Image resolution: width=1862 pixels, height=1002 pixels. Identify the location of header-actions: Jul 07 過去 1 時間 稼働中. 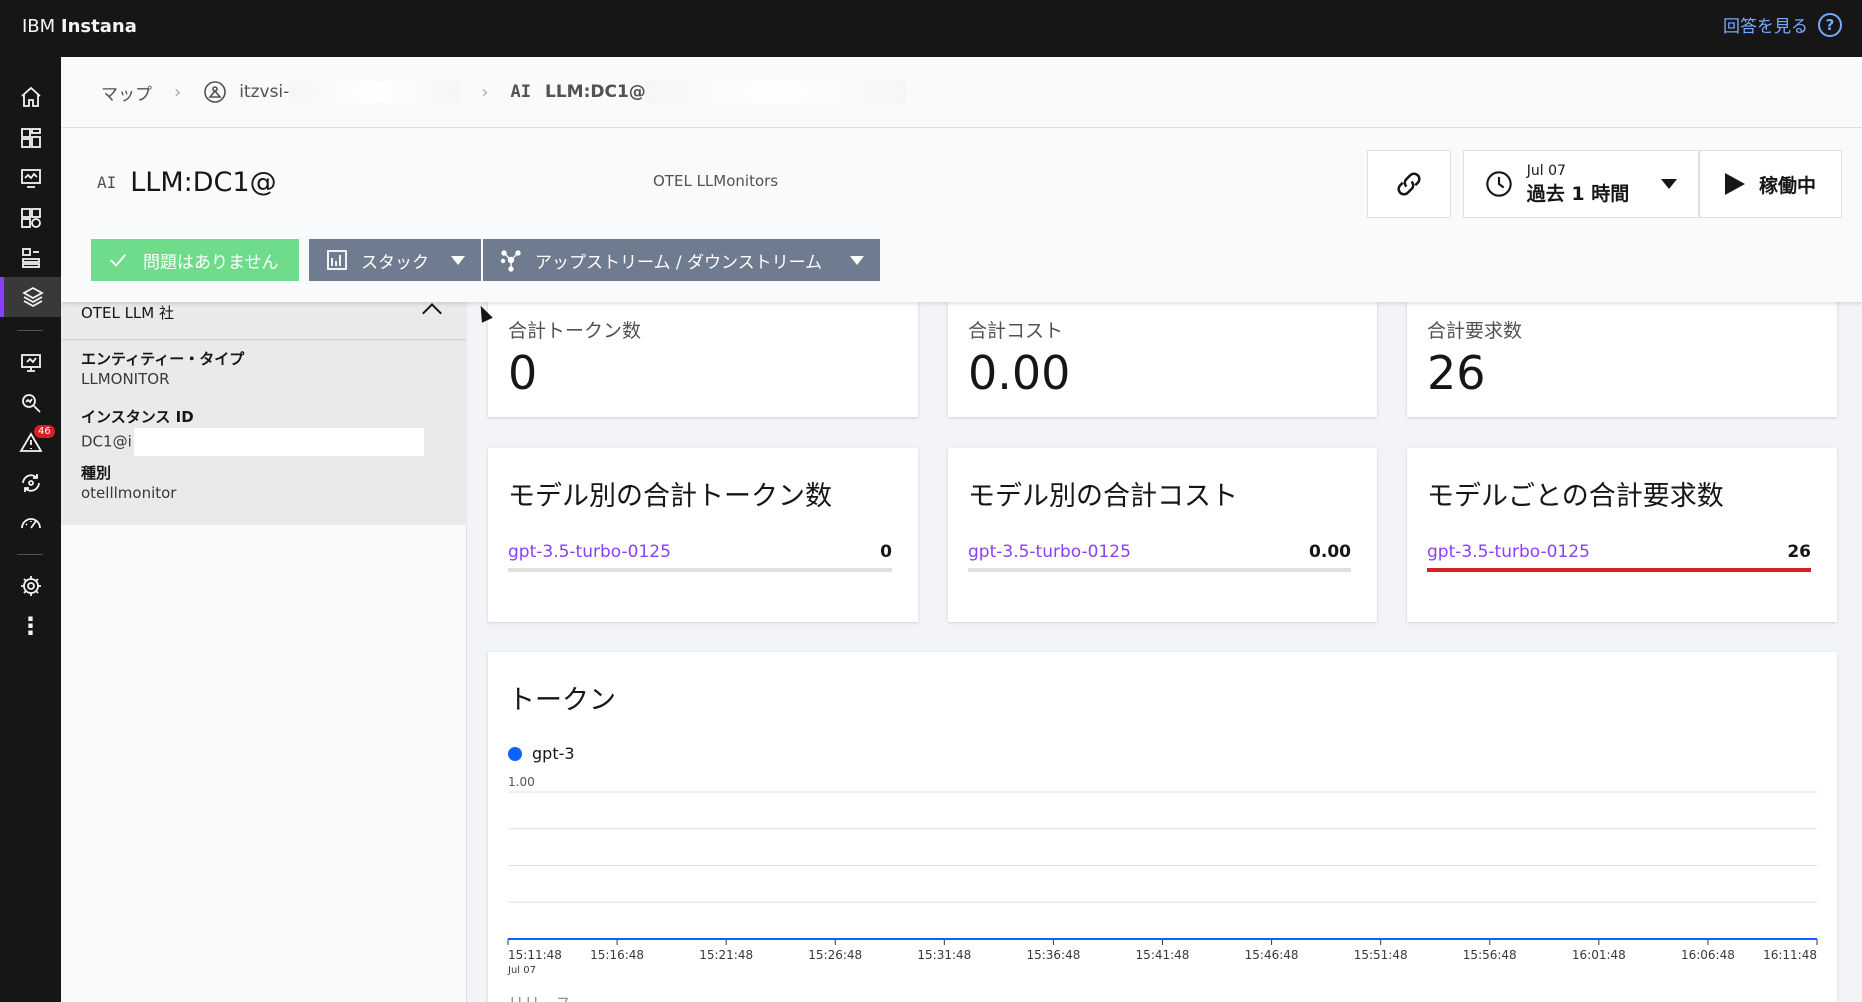
(1604, 184).